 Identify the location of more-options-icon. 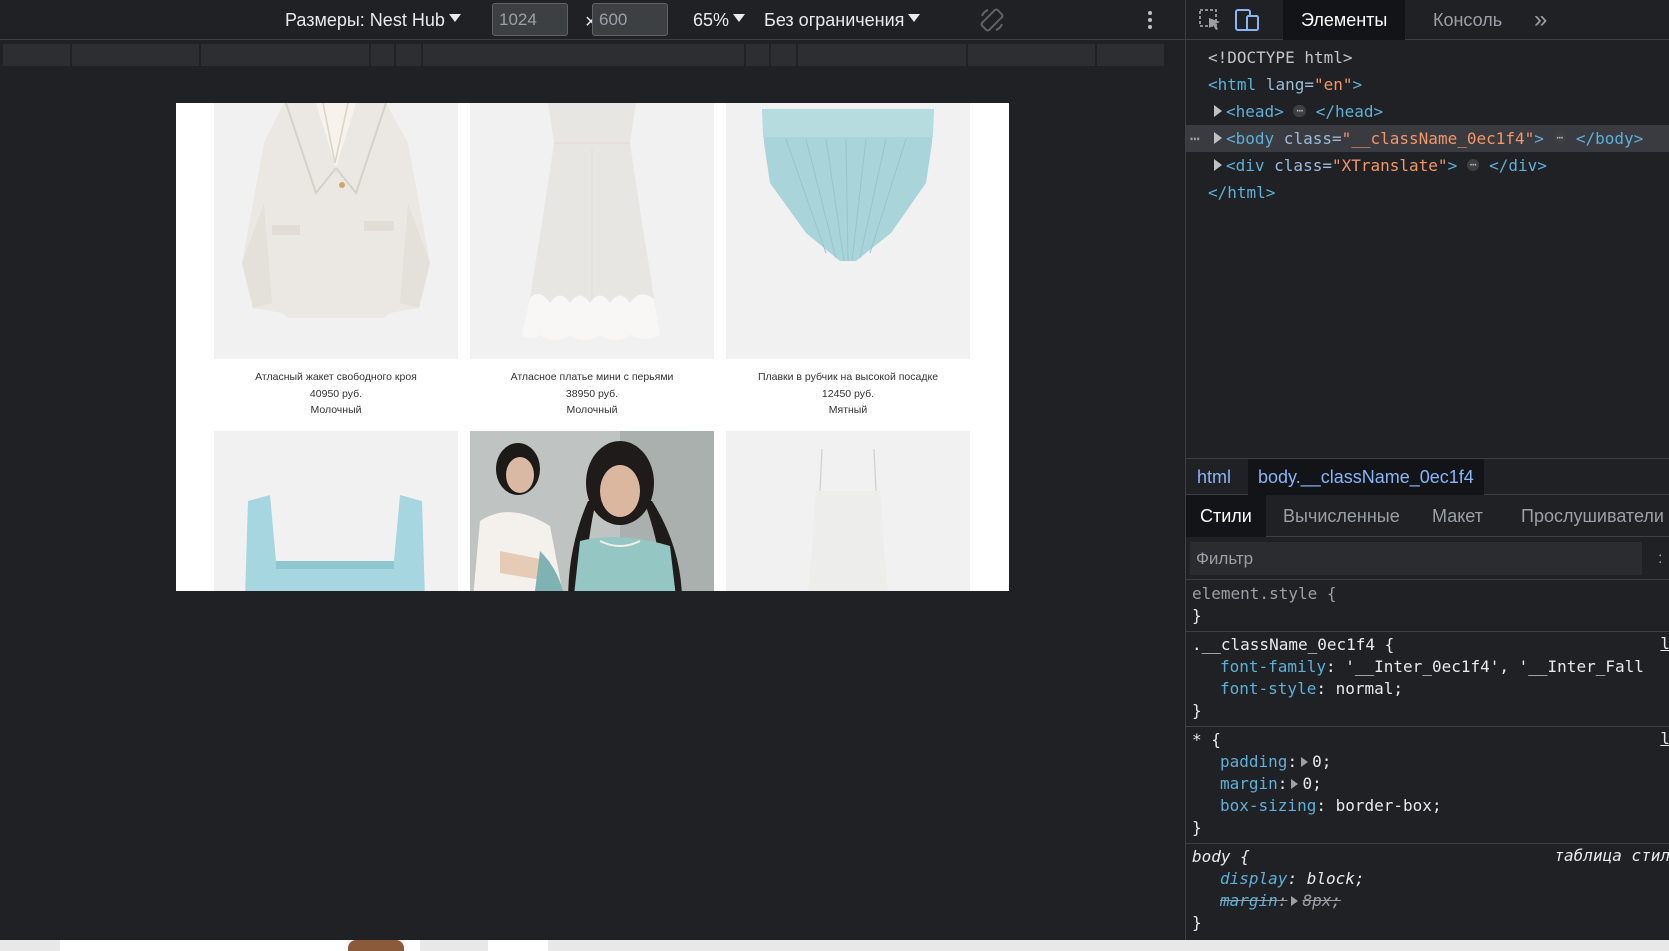
(1150, 20).